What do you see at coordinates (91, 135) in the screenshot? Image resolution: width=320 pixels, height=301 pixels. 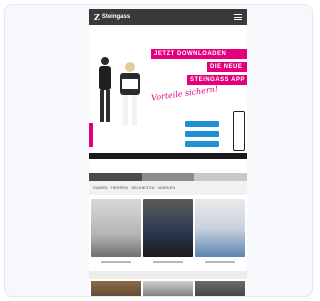 I see `hero-accent-bar` at bounding box center [91, 135].